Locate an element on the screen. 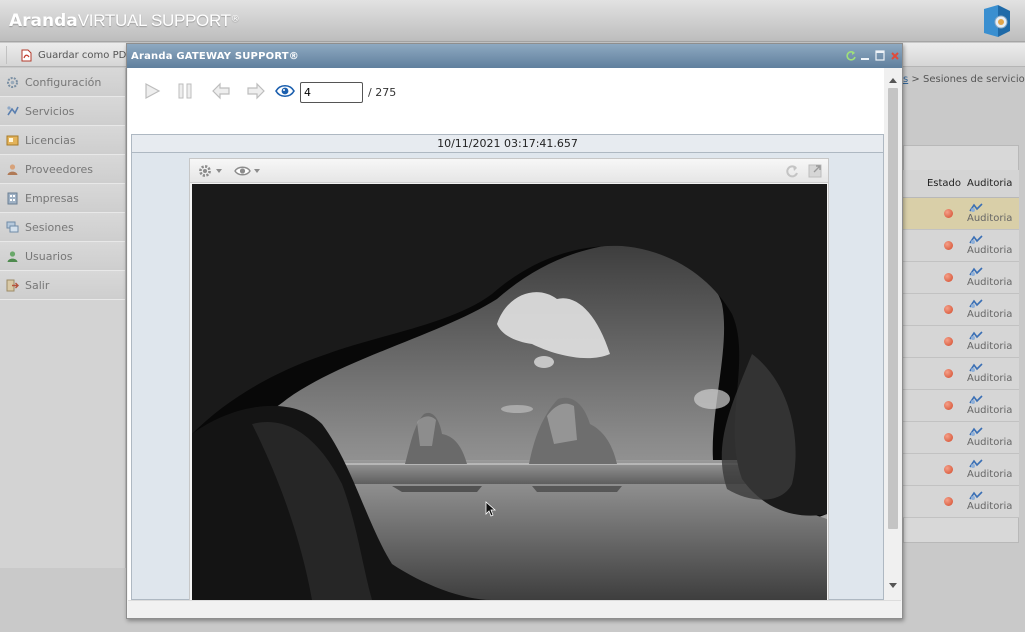 The image size is (1025, 632). sidebar-item-proveedores: Proveedores is located at coordinates (62, 169).